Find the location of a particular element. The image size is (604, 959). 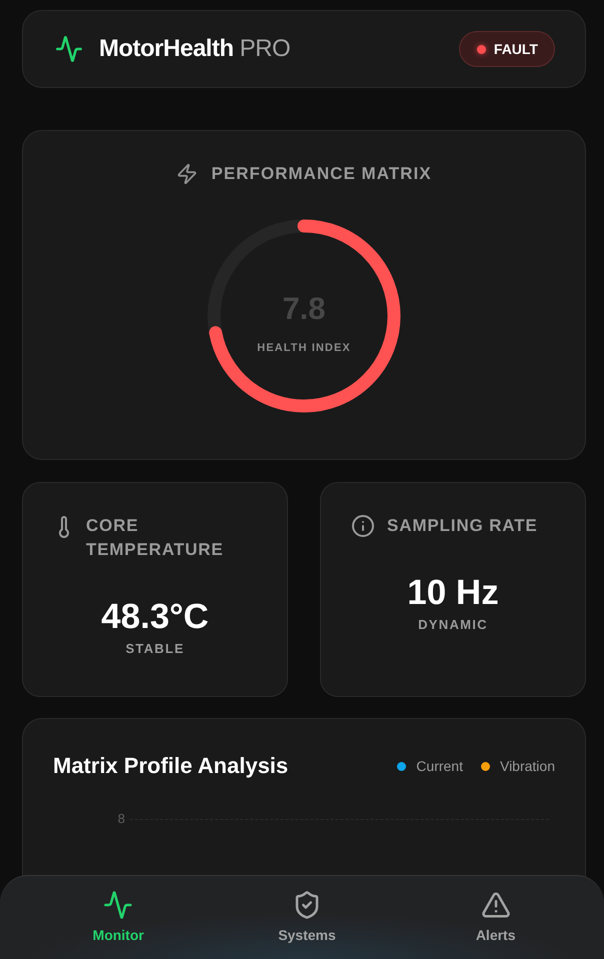

metric-caption: STABLE is located at coordinates (155, 649).